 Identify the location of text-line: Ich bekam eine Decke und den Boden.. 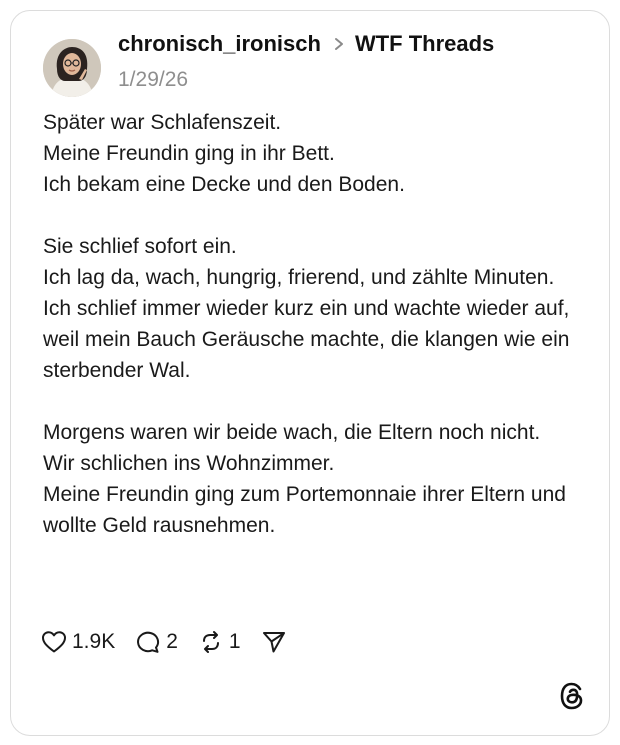
(224, 184).